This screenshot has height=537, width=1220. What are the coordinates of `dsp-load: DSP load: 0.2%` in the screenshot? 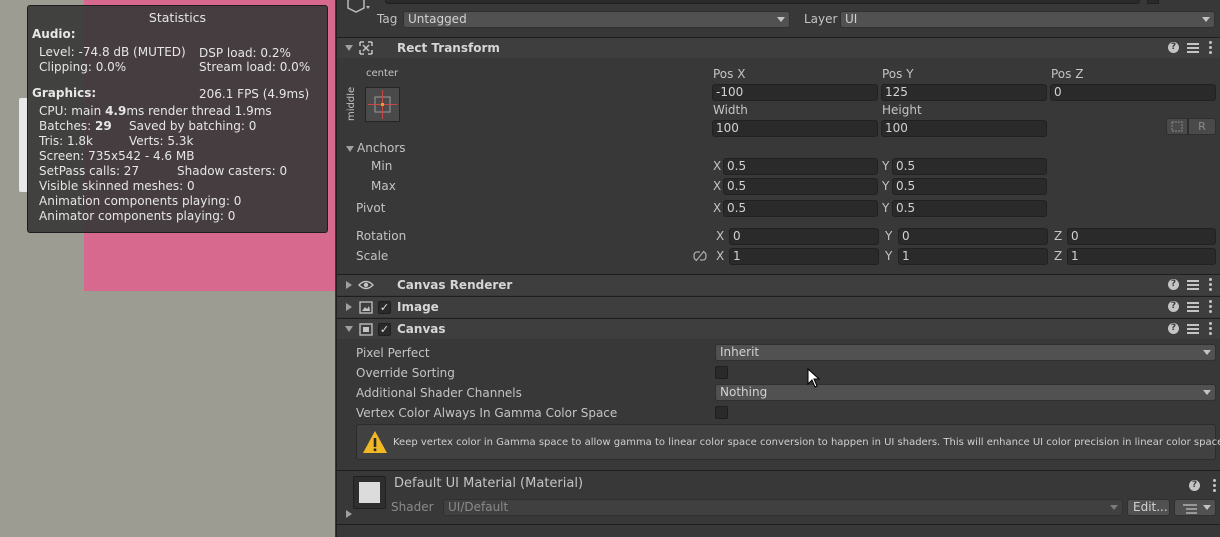 It's located at (245, 53).